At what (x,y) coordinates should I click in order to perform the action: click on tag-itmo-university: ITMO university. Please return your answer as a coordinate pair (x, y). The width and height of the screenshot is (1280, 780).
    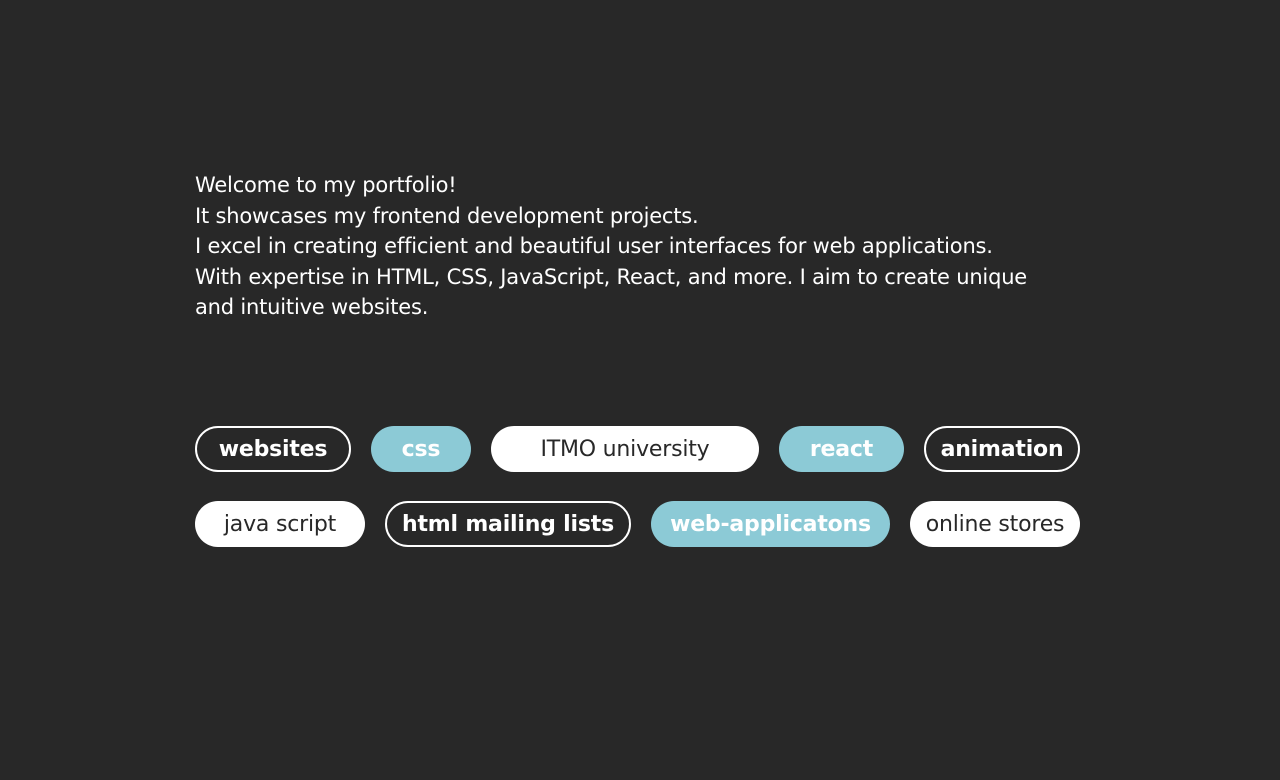
    Looking at the image, I should click on (625, 449).